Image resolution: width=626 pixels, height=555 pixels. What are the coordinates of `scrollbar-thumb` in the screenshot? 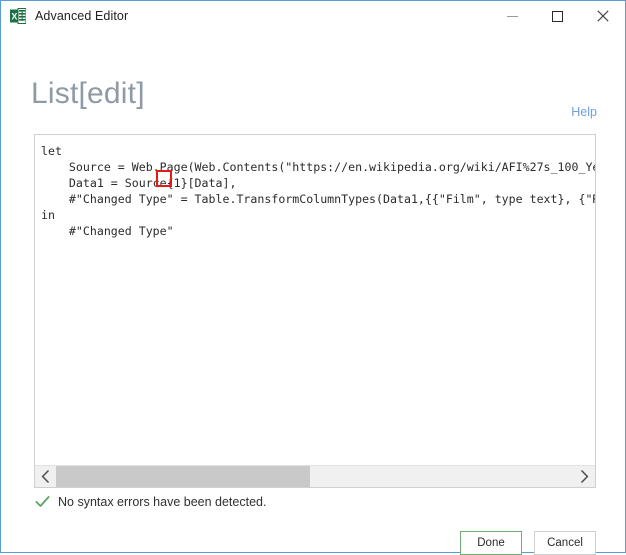 It's located at (183, 476).